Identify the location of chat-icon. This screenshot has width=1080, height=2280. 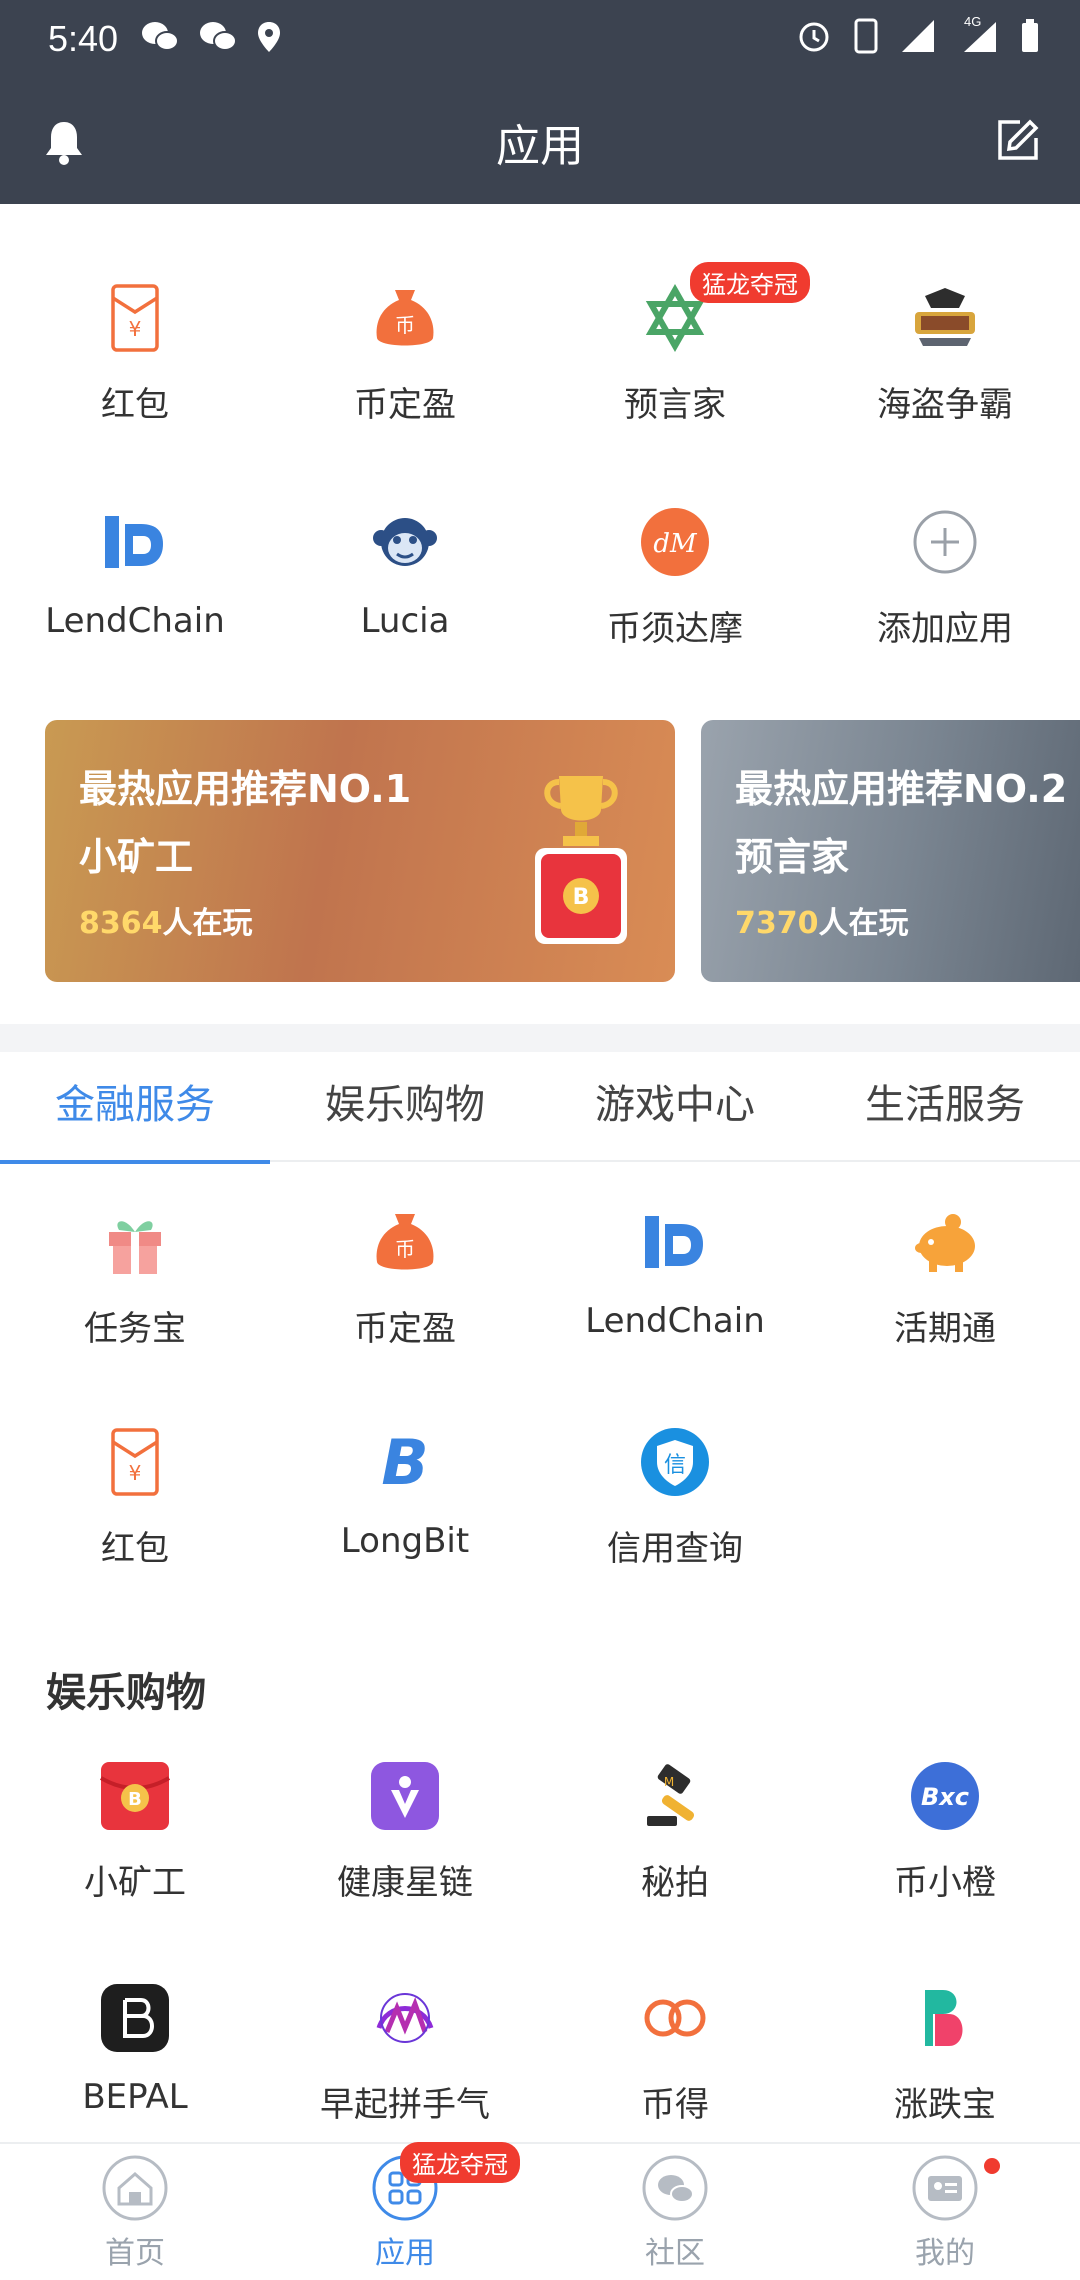
(675, 2188).